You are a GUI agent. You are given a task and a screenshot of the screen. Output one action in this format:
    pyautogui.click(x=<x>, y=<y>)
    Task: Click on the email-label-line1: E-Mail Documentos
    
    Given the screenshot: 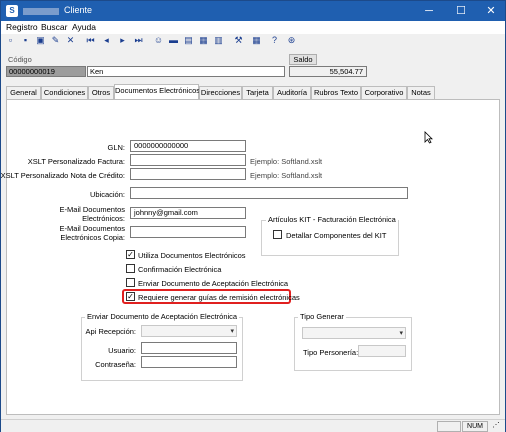 What is the action you would take?
    pyautogui.click(x=92, y=209)
    